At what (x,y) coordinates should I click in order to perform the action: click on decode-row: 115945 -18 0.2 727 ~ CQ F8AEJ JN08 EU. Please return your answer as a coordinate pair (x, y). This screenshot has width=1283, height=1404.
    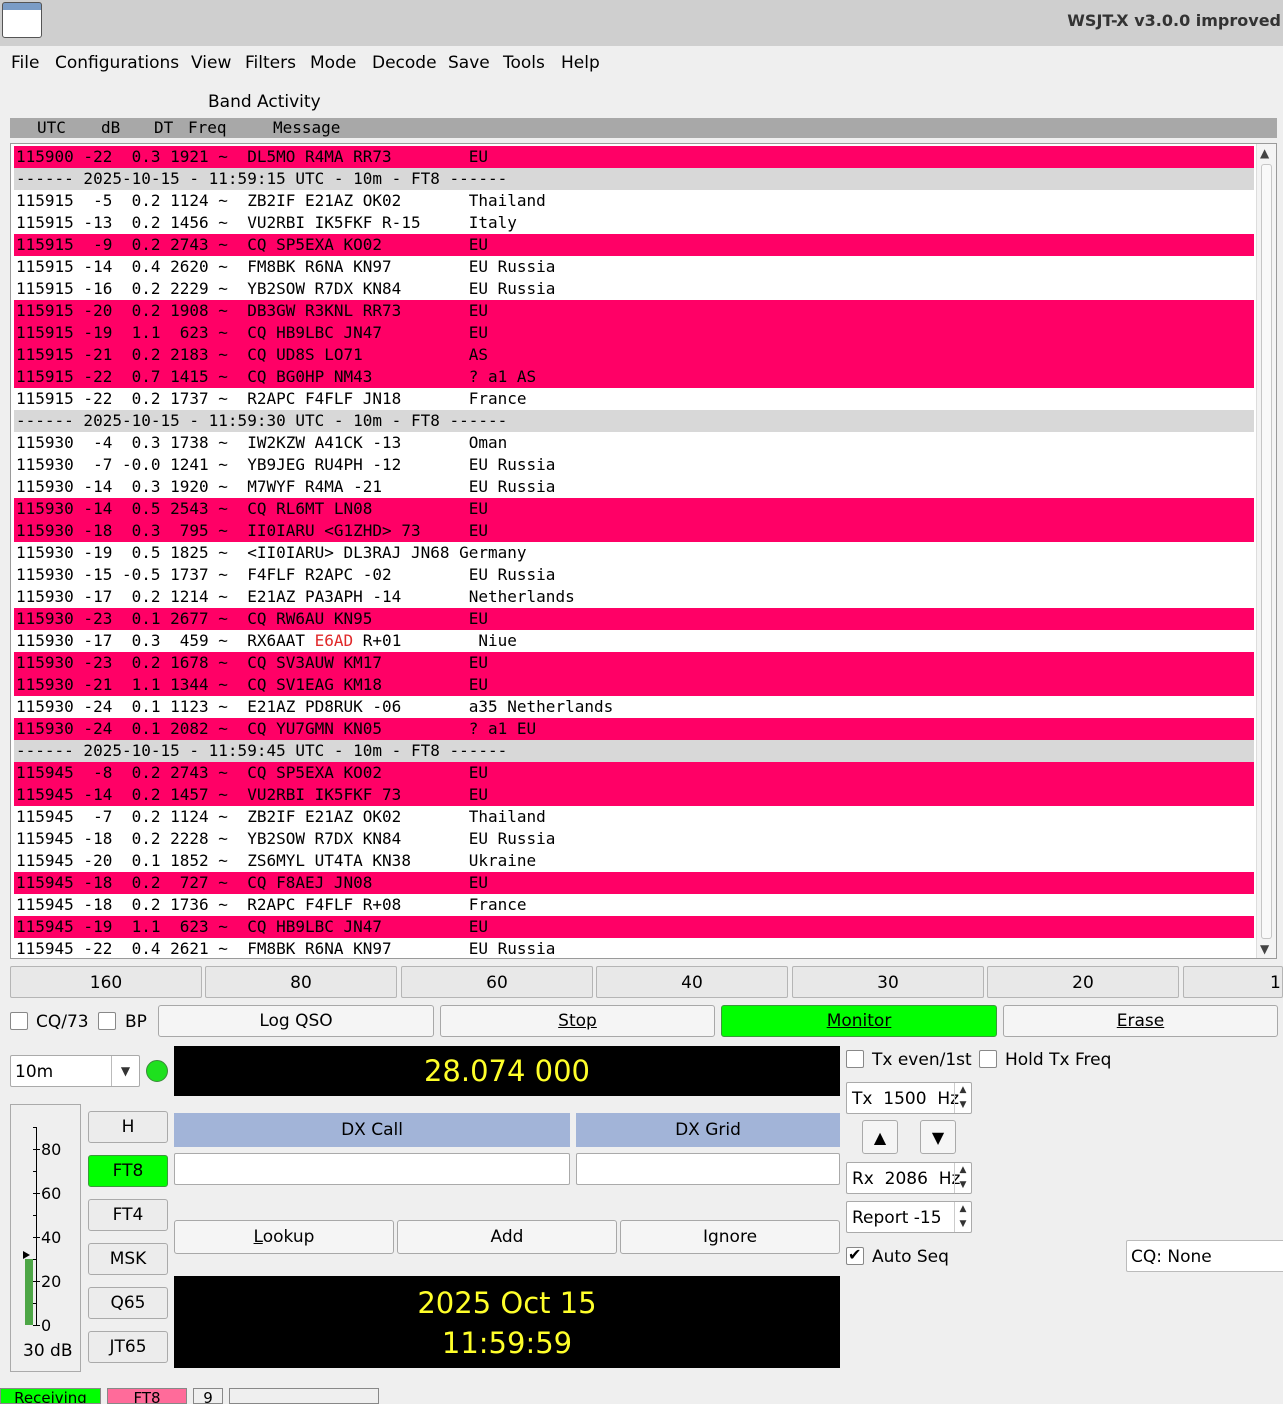
    Looking at the image, I should click on (634, 883).